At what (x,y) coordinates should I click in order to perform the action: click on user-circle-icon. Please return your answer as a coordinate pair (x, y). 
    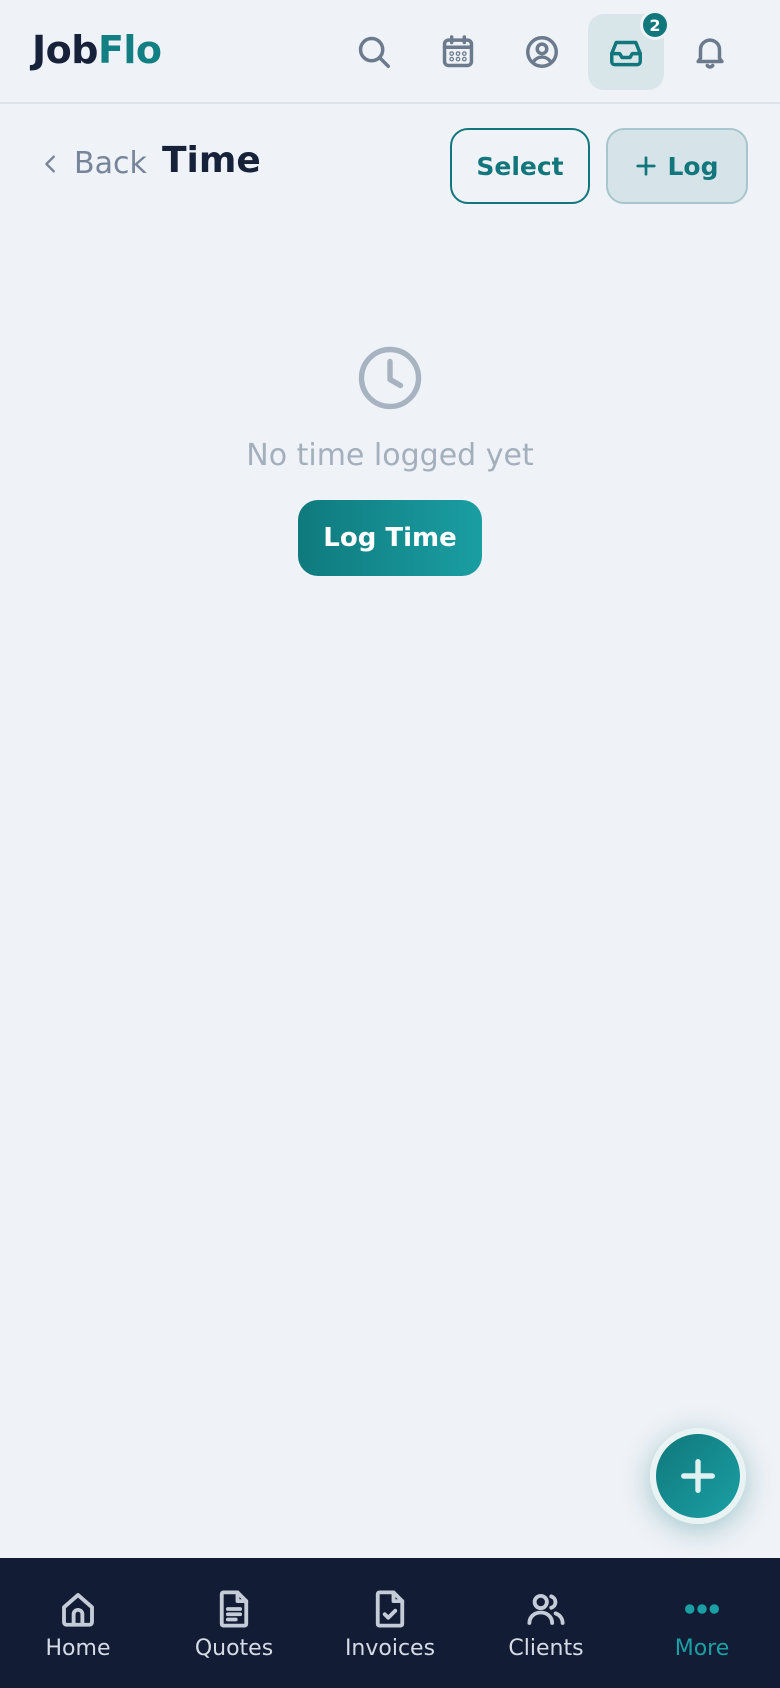
    Looking at the image, I should click on (542, 52).